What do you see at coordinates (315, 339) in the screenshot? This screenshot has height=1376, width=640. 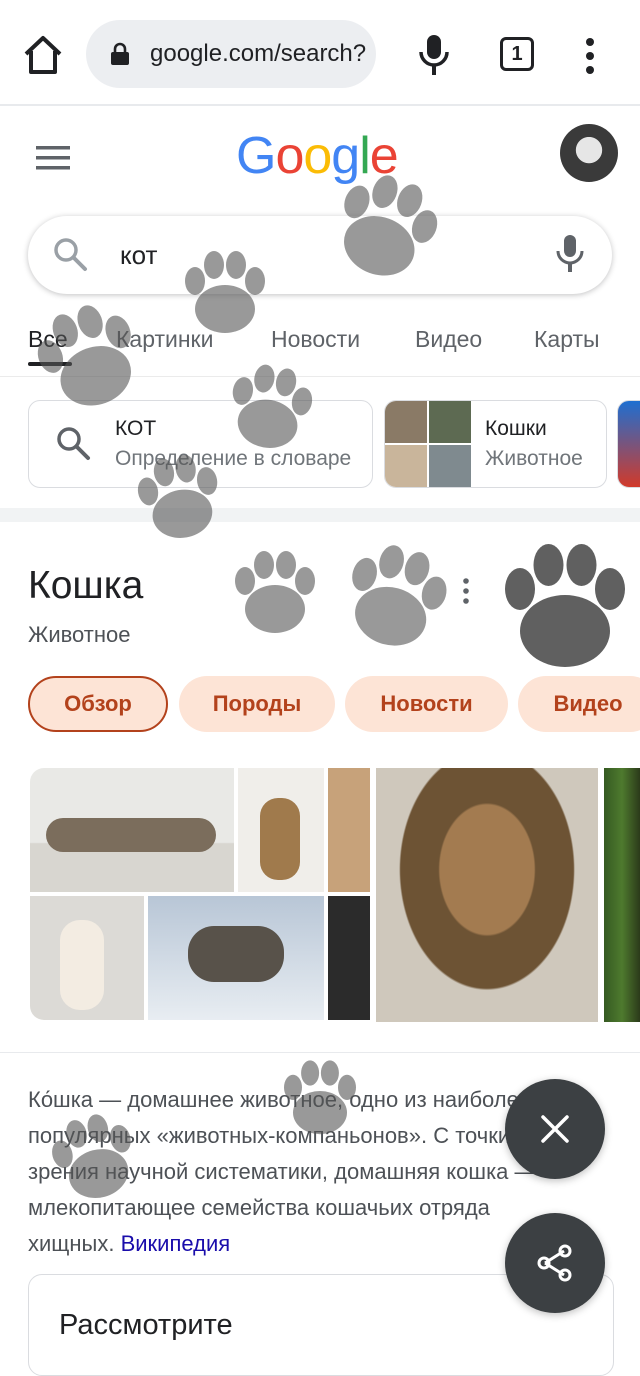 I see `tab-news: Новости` at bounding box center [315, 339].